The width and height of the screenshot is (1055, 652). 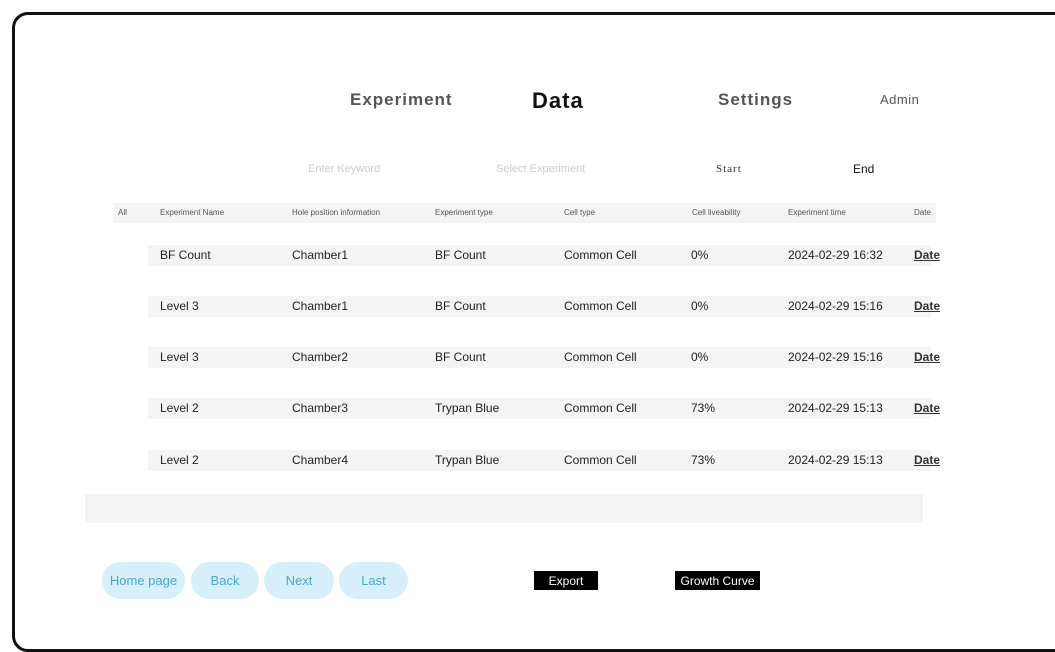 What do you see at coordinates (817, 212) in the screenshot?
I see `header-experiment-time: Experiment time` at bounding box center [817, 212].